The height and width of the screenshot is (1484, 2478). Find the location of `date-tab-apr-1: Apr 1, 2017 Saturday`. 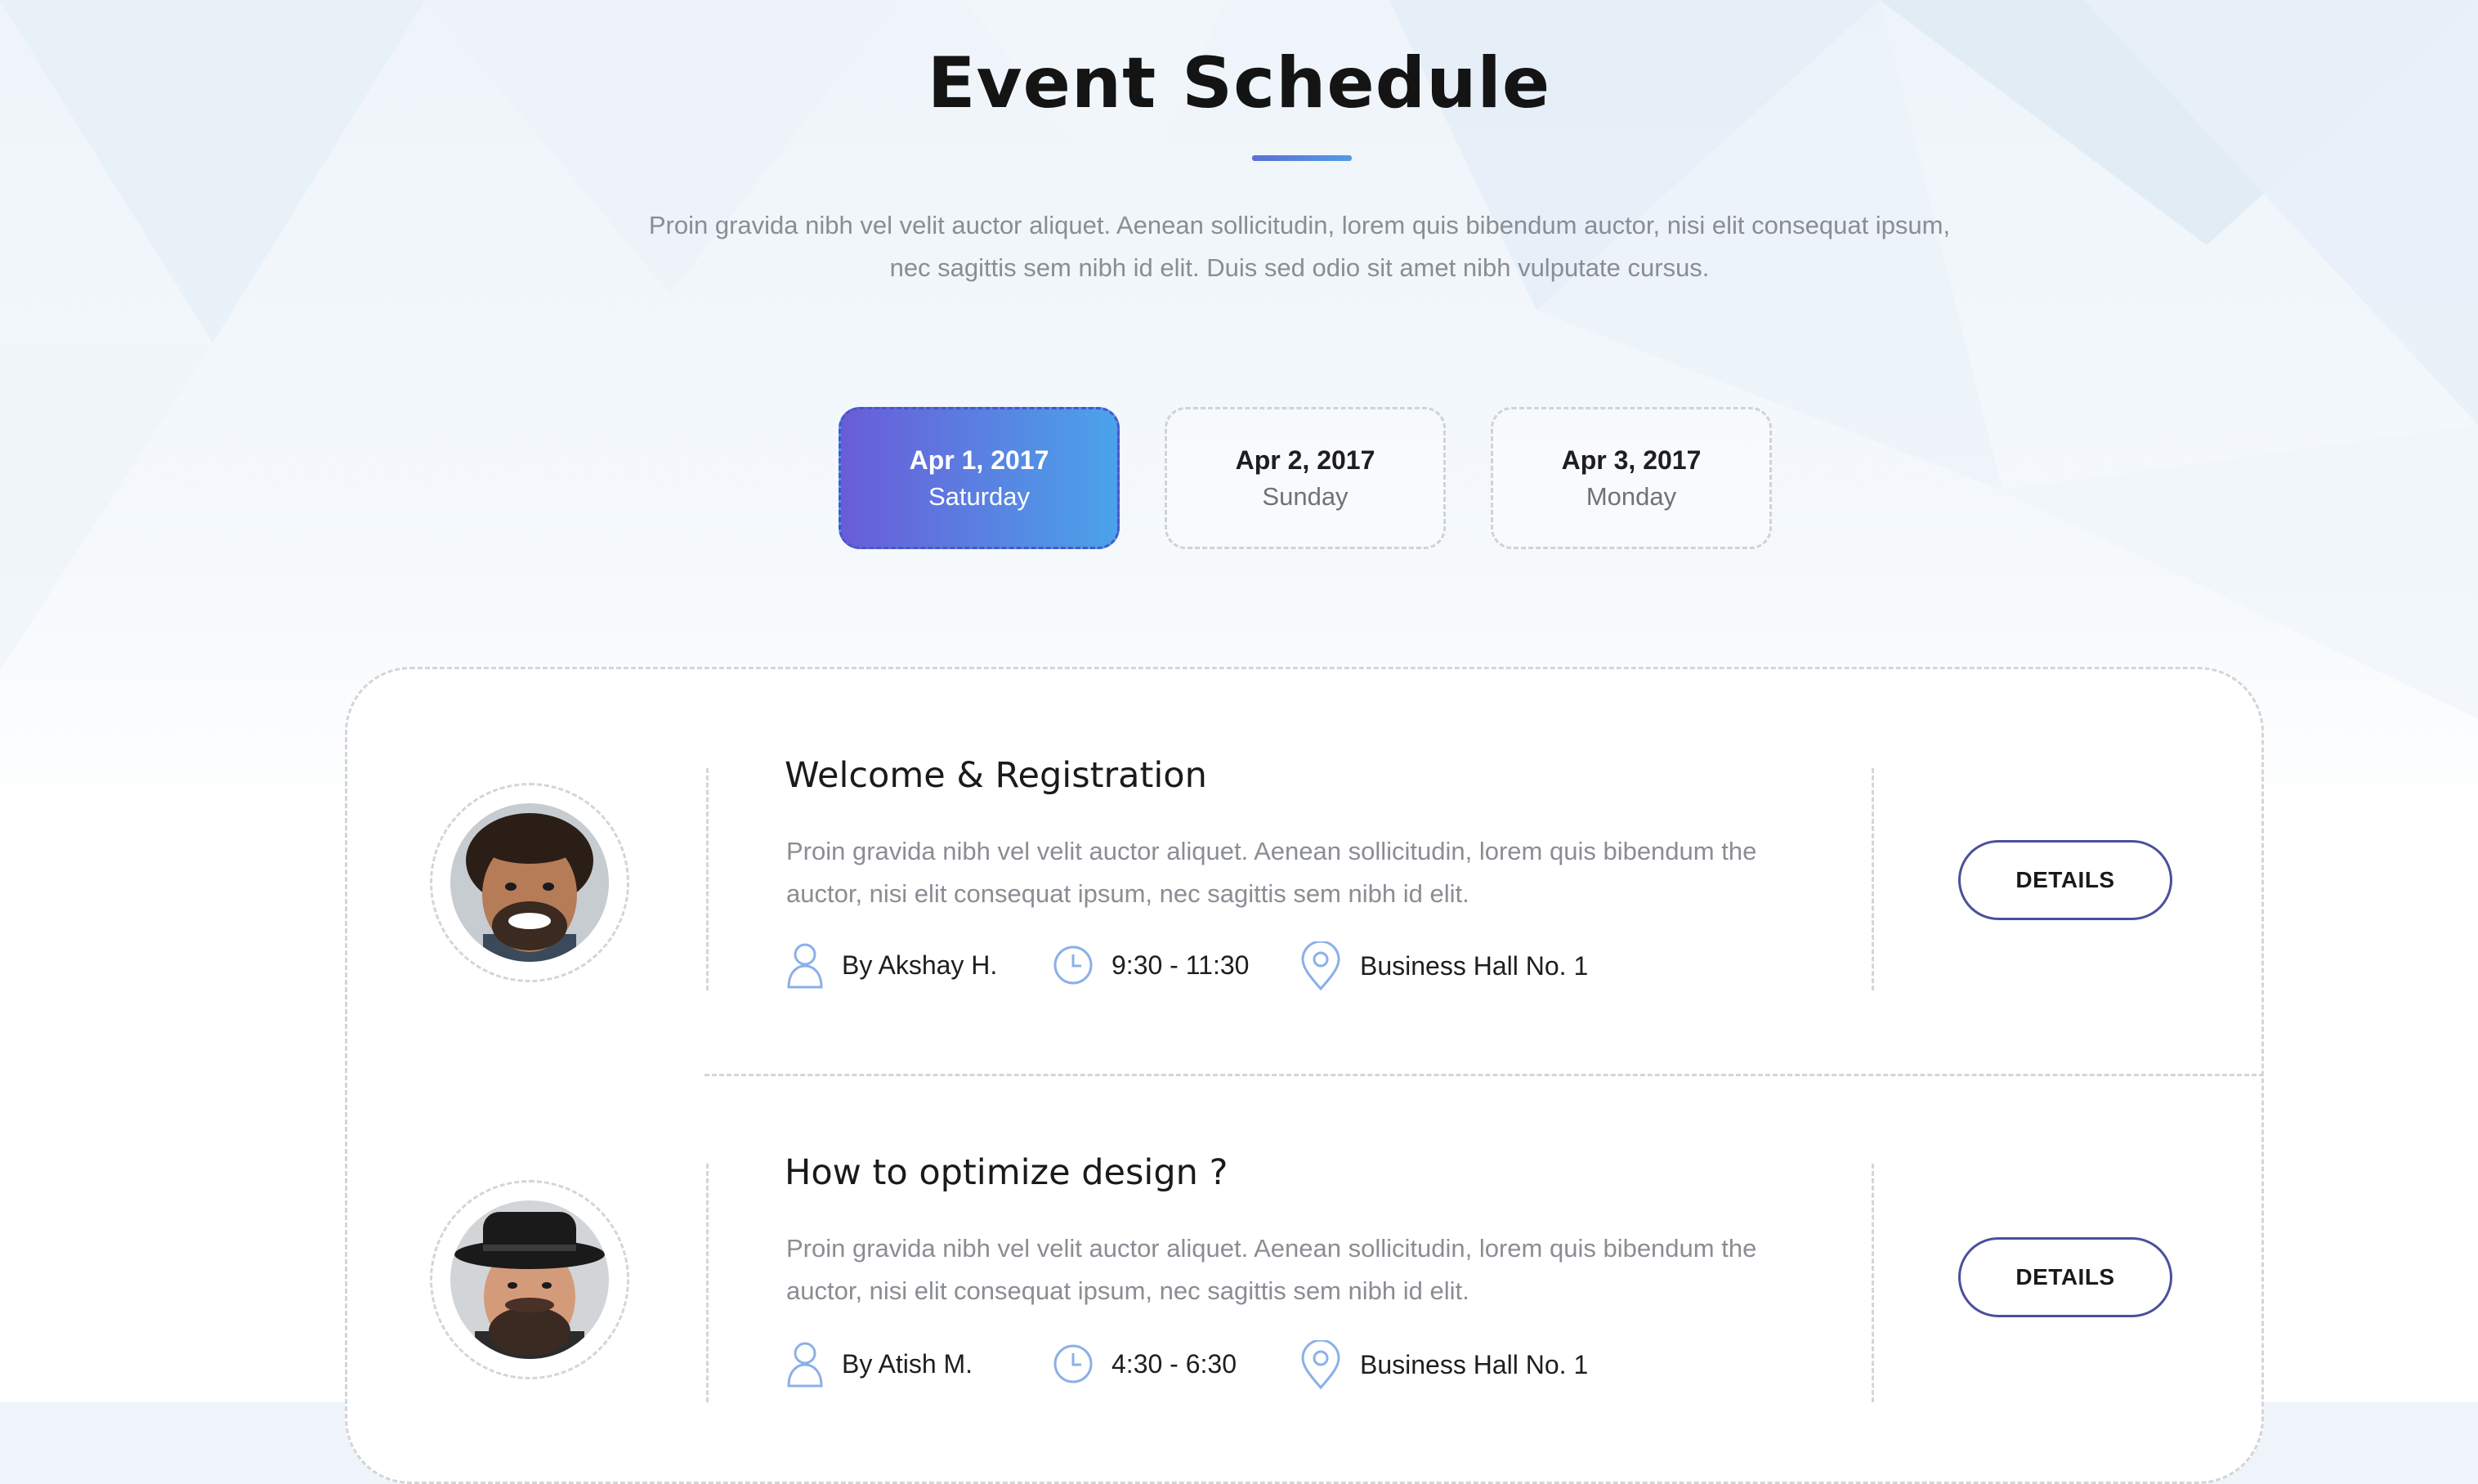

date-tab-apr-1: Apr 1, 2017 Saturday is located at coordinates (979, 478).